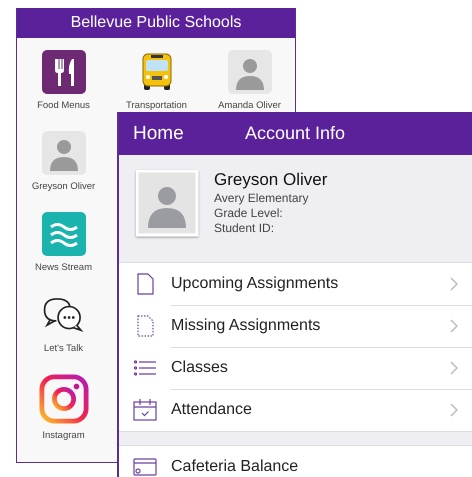  I want to click on menu-item-label: Cafeteria Balance, so click(234, 467).